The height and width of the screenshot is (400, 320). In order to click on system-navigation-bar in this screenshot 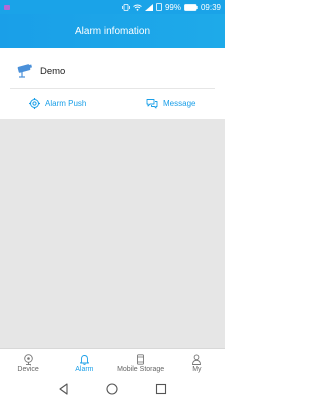, I will do `click(112, 389)`.